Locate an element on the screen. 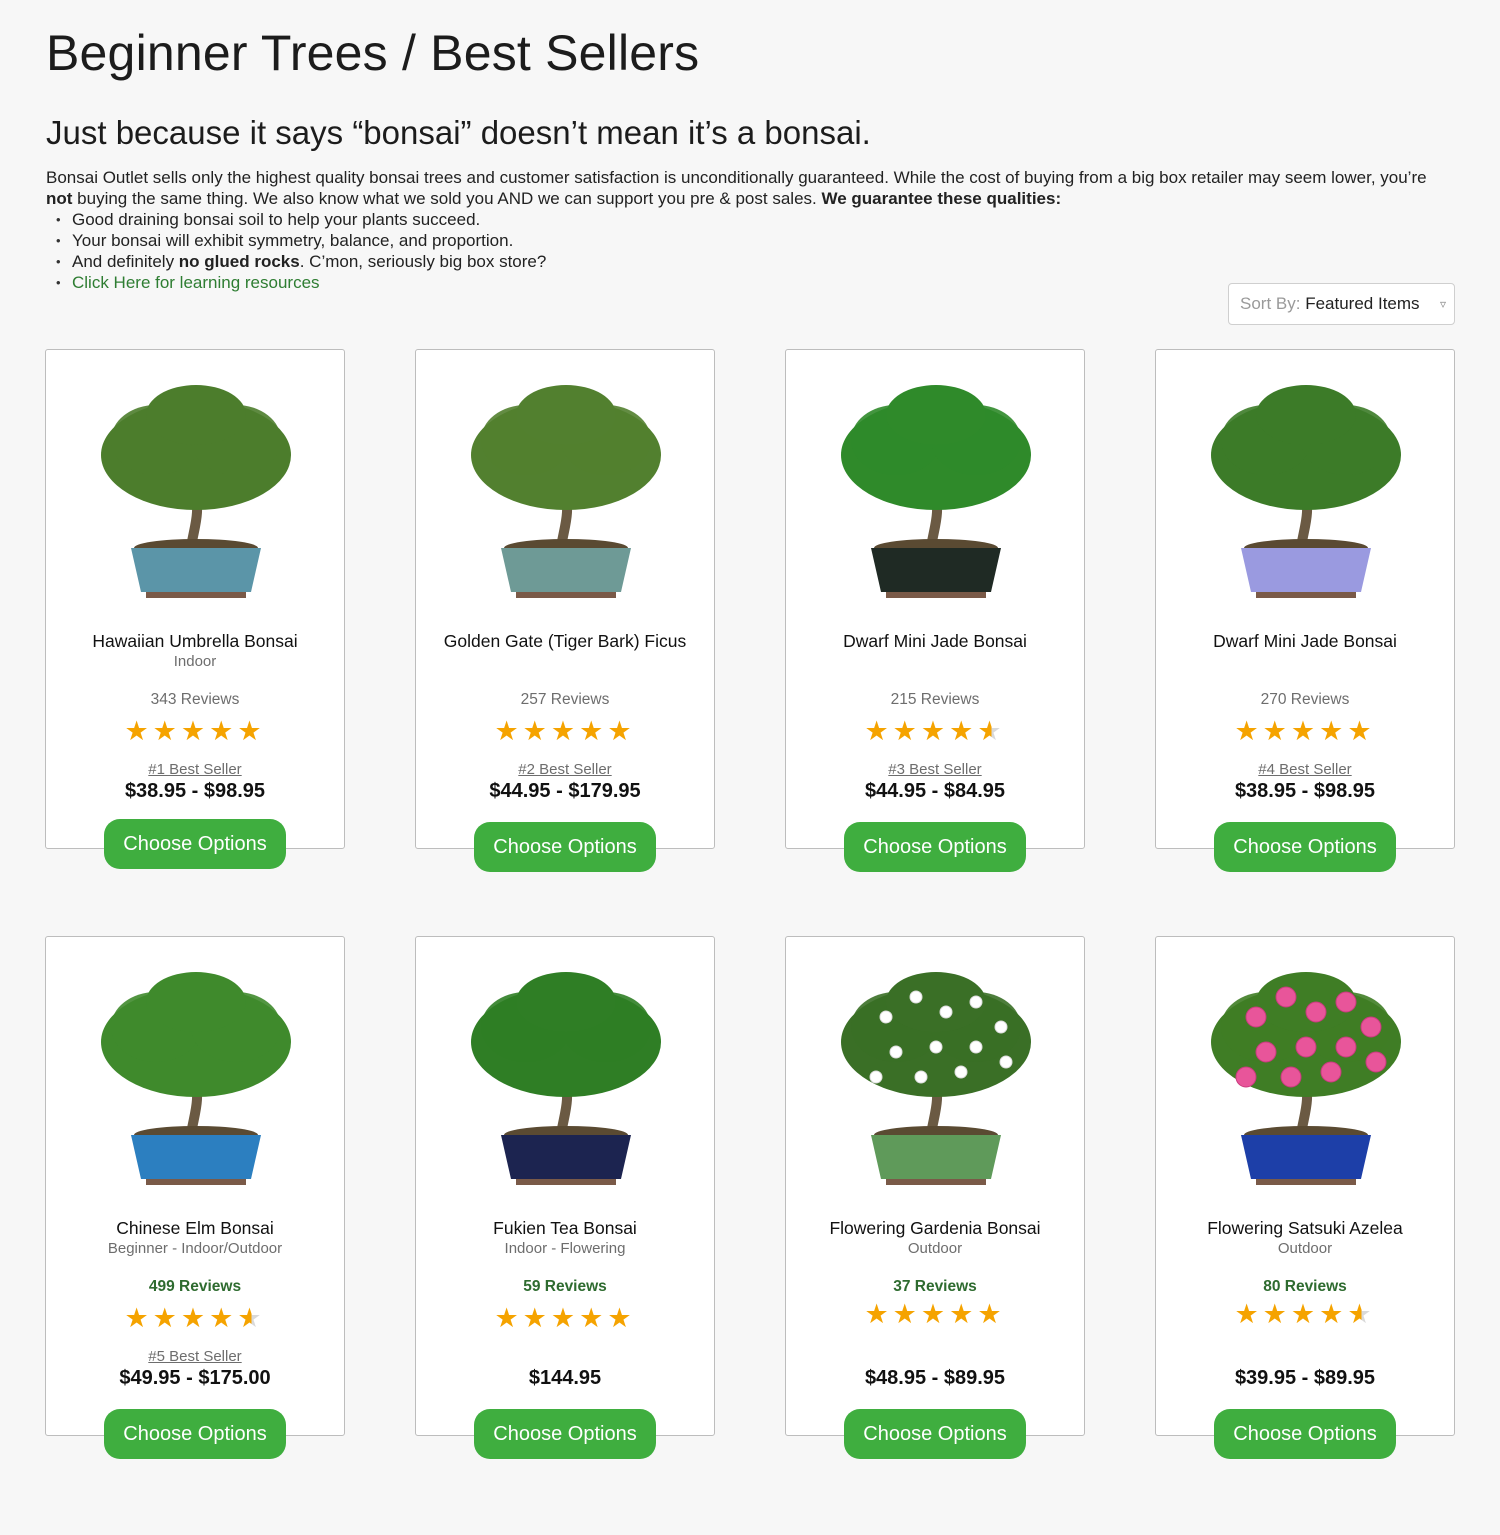  product-meta: Indoor is located at coordinates (195, 661).